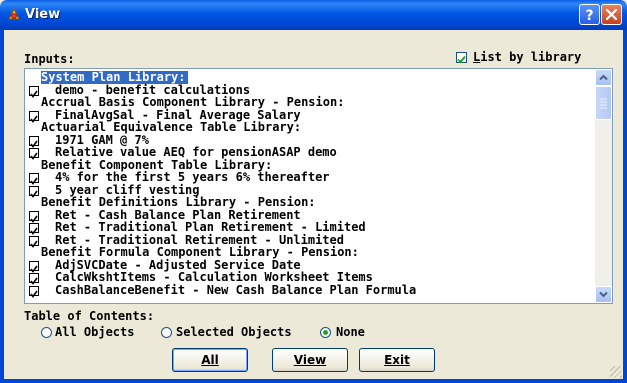 This screenshot has height=383, width=627. I want to click on scrollbar-thumb, so click(603, 103).